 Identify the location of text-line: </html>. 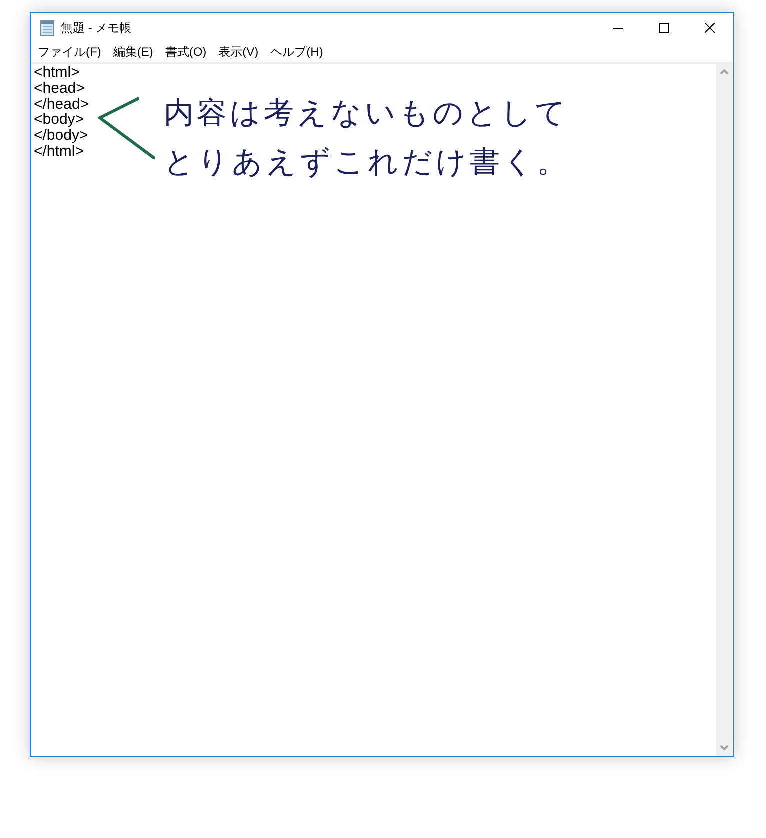
(59, 152).